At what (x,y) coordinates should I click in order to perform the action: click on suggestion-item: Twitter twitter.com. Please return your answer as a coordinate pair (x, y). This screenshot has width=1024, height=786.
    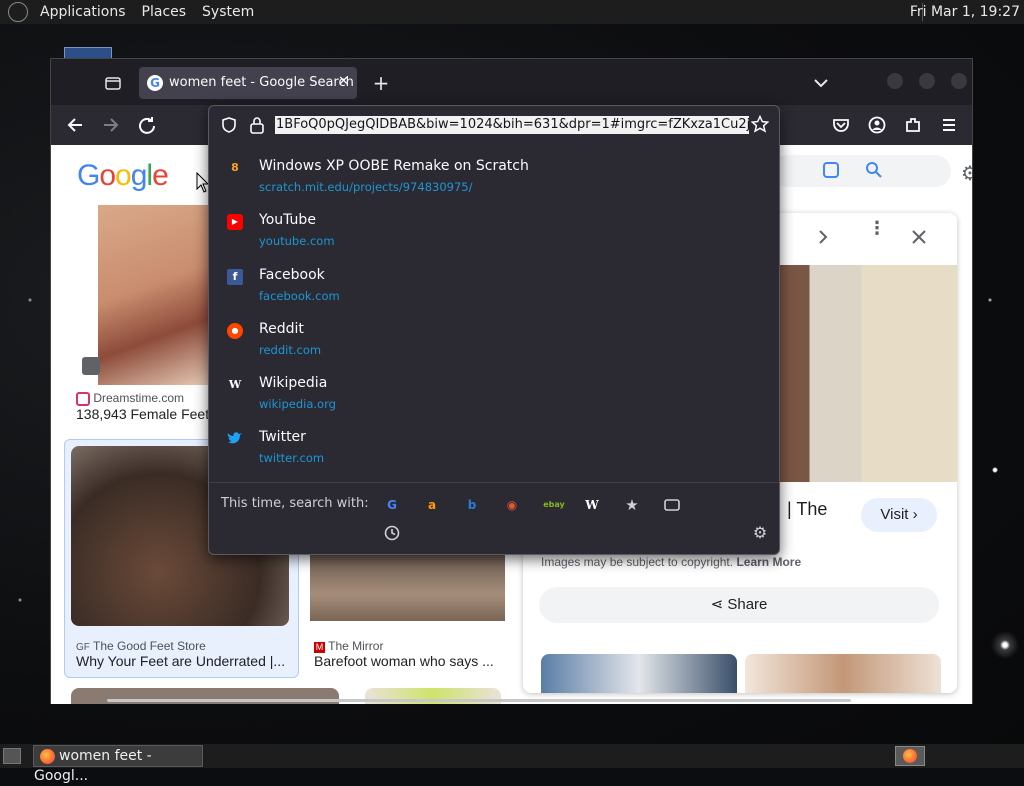
    Looking at the image, I should click on (494, 450).